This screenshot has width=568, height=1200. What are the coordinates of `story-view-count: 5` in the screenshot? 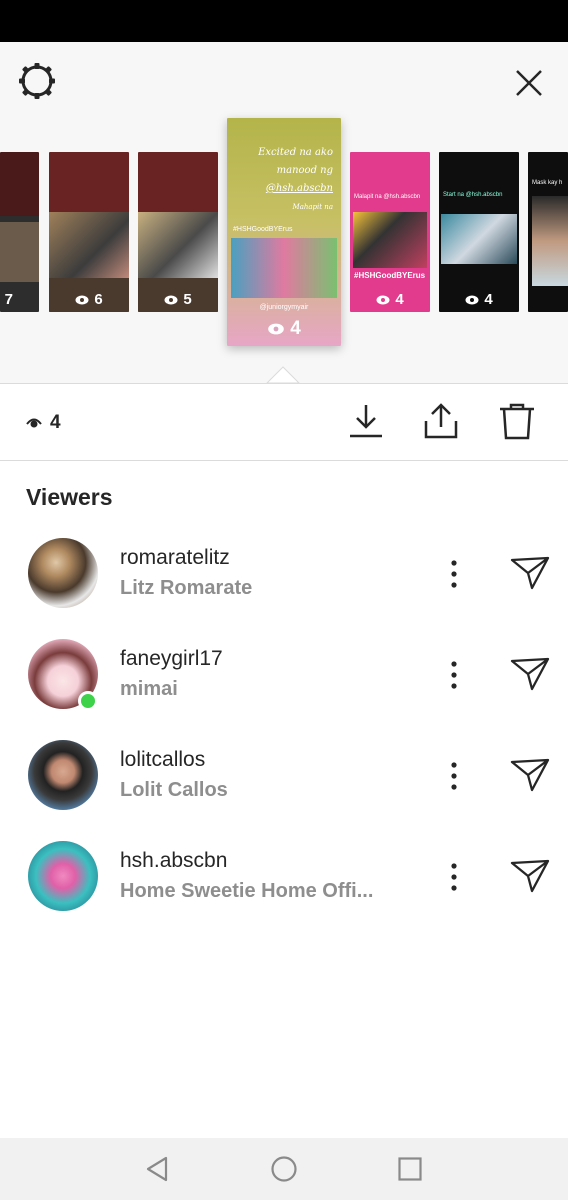 It's located at (178, 299).